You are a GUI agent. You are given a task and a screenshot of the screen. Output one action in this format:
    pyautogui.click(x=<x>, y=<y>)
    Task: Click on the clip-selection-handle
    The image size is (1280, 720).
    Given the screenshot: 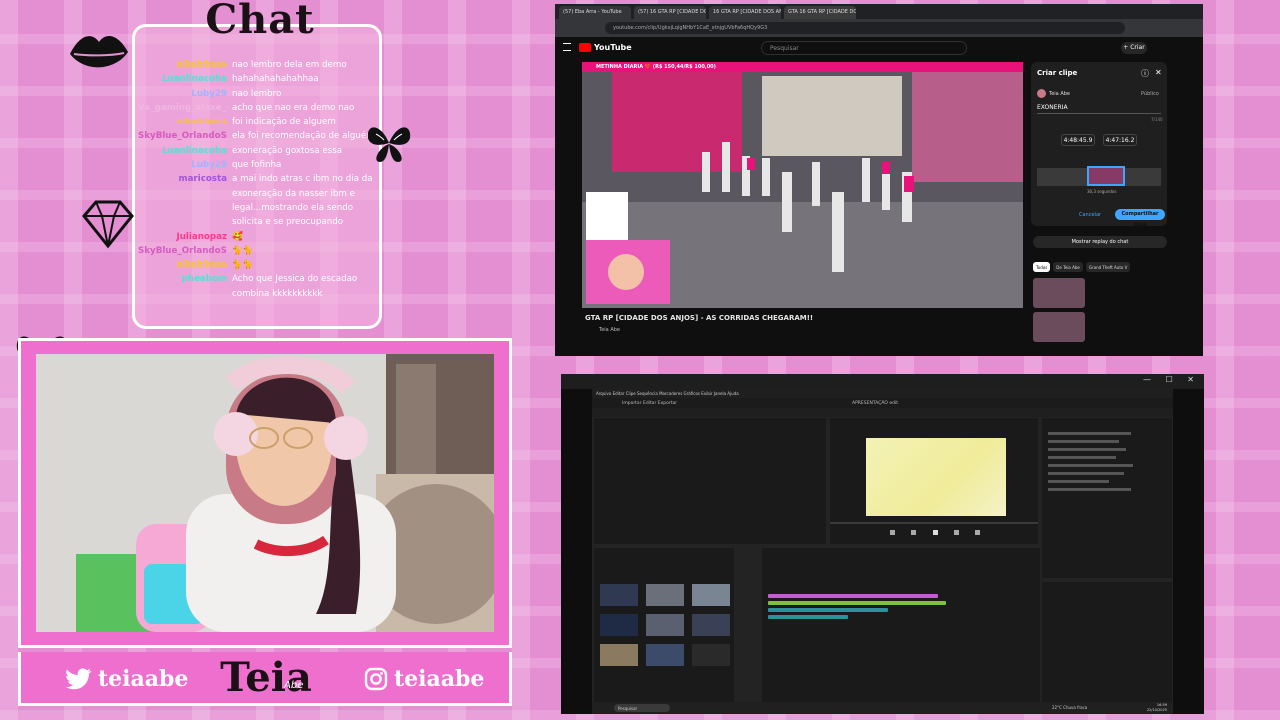 What is the action you would take?
    pyautogui.click(x=1106, y=176)
    